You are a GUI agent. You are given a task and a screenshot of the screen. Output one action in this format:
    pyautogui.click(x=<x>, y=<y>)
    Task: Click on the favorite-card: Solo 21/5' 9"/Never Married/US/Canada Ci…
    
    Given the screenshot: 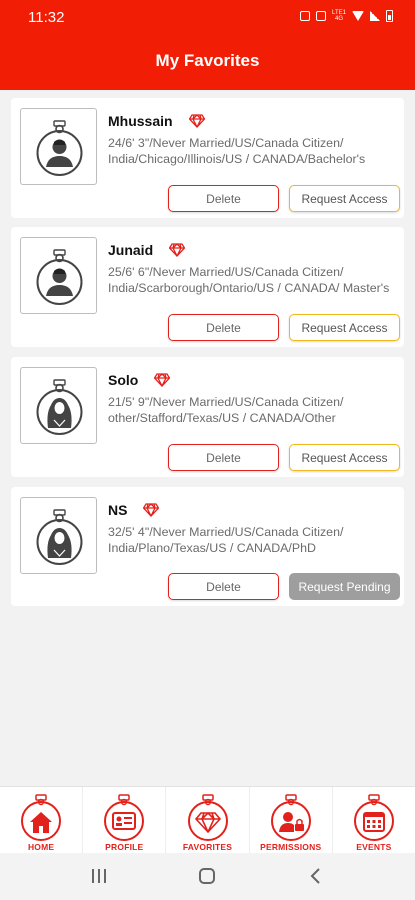 What is the action you would take?
    pyautogui.click(x=207, y=417)
    